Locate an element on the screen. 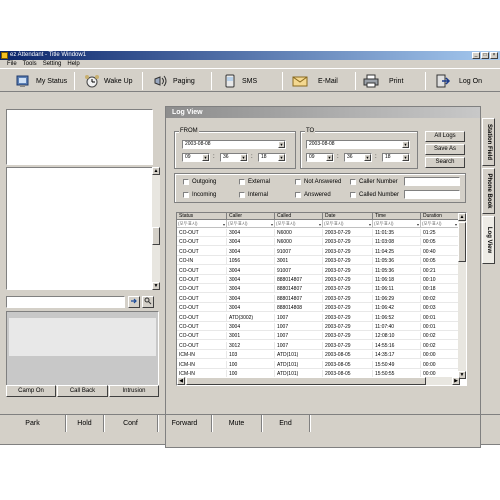 The height and width of the screenshot is (500, 500). column-header: Caller is located at coordinates (251, 216).